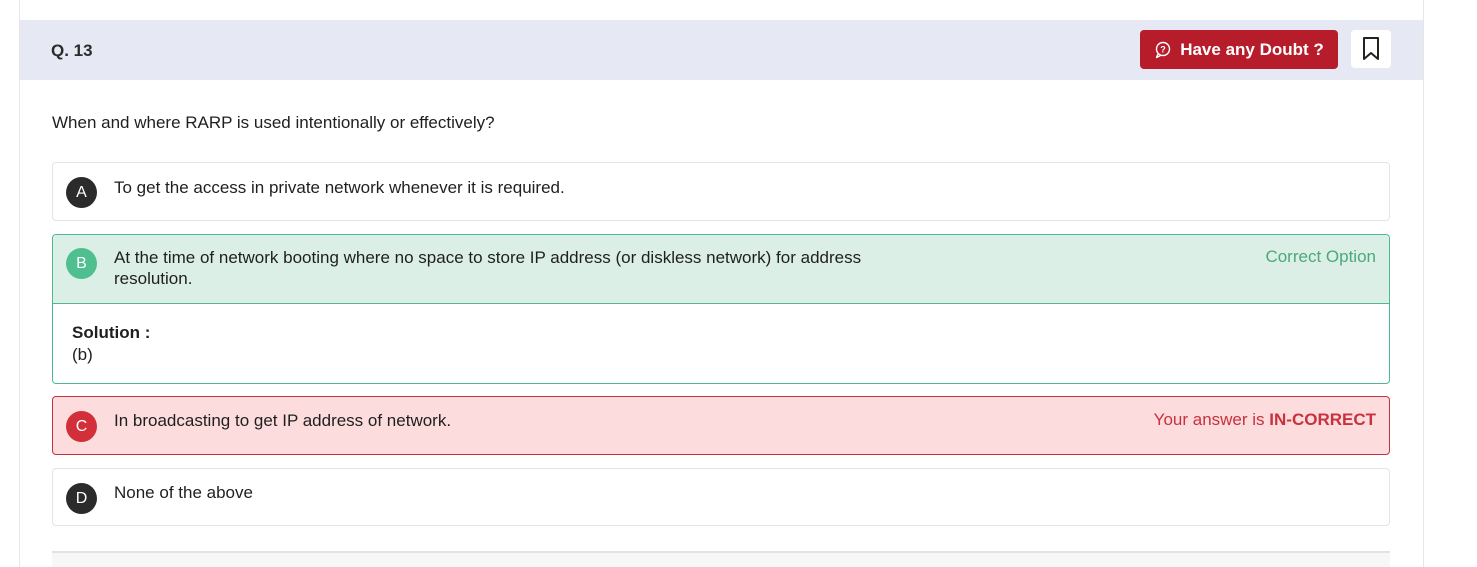 The height and width of the screenshot is (567, 1477). I want to click on have-doubt-label: Have any Doubt ?, so click(1252, 49).